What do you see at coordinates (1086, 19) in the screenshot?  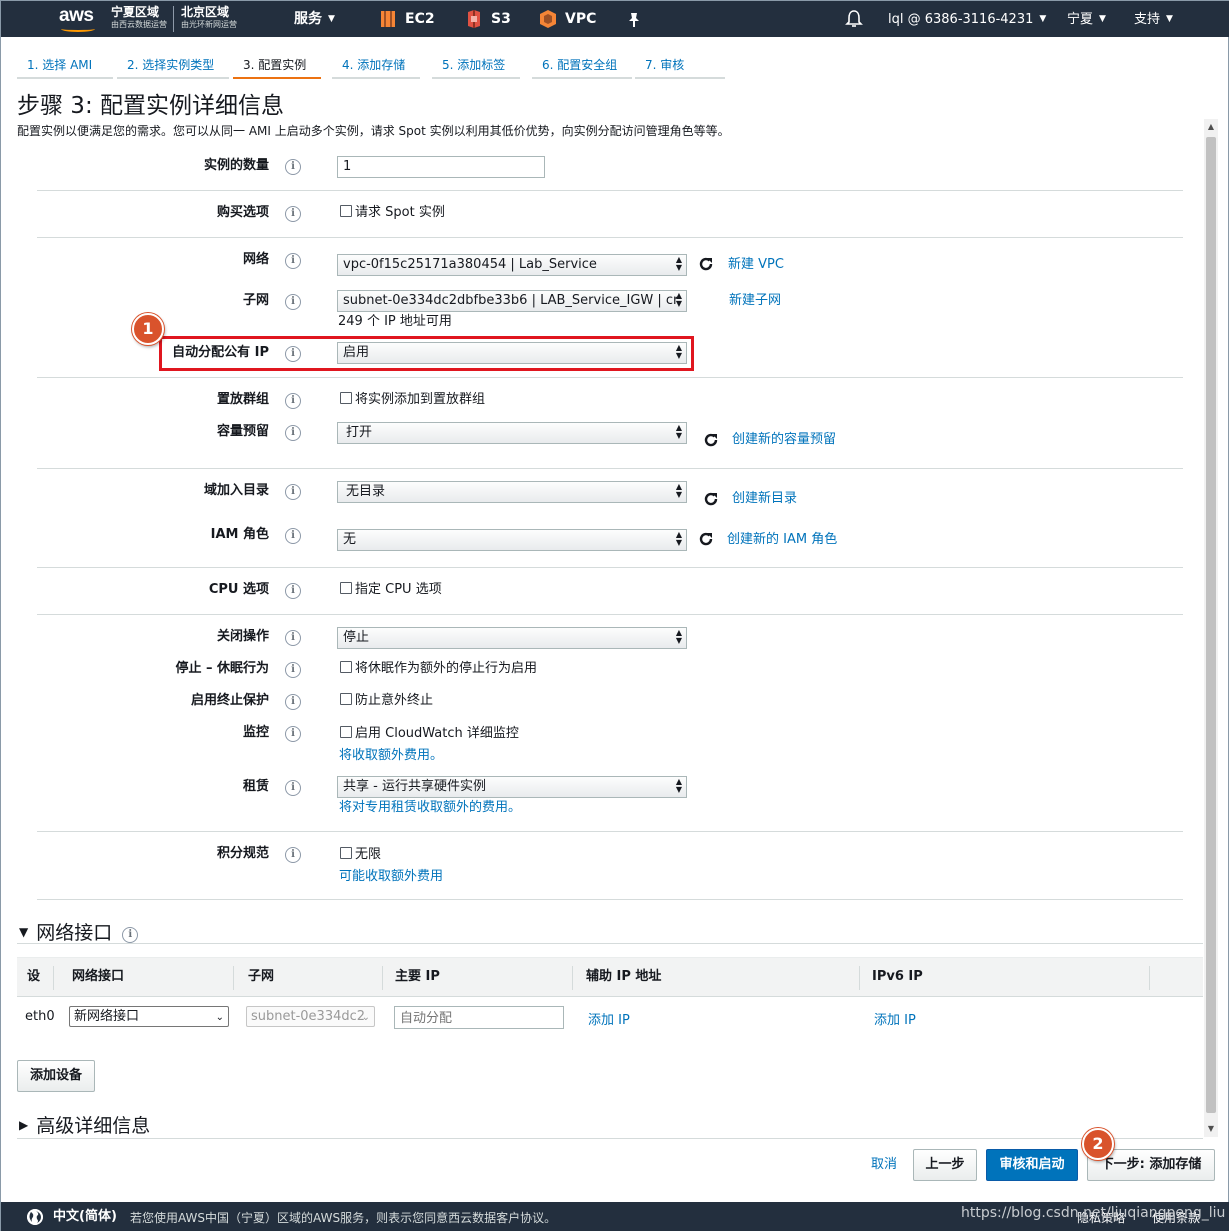 I see `region-menu: 宁夏 ▼` at bounding box center [1086, 19].